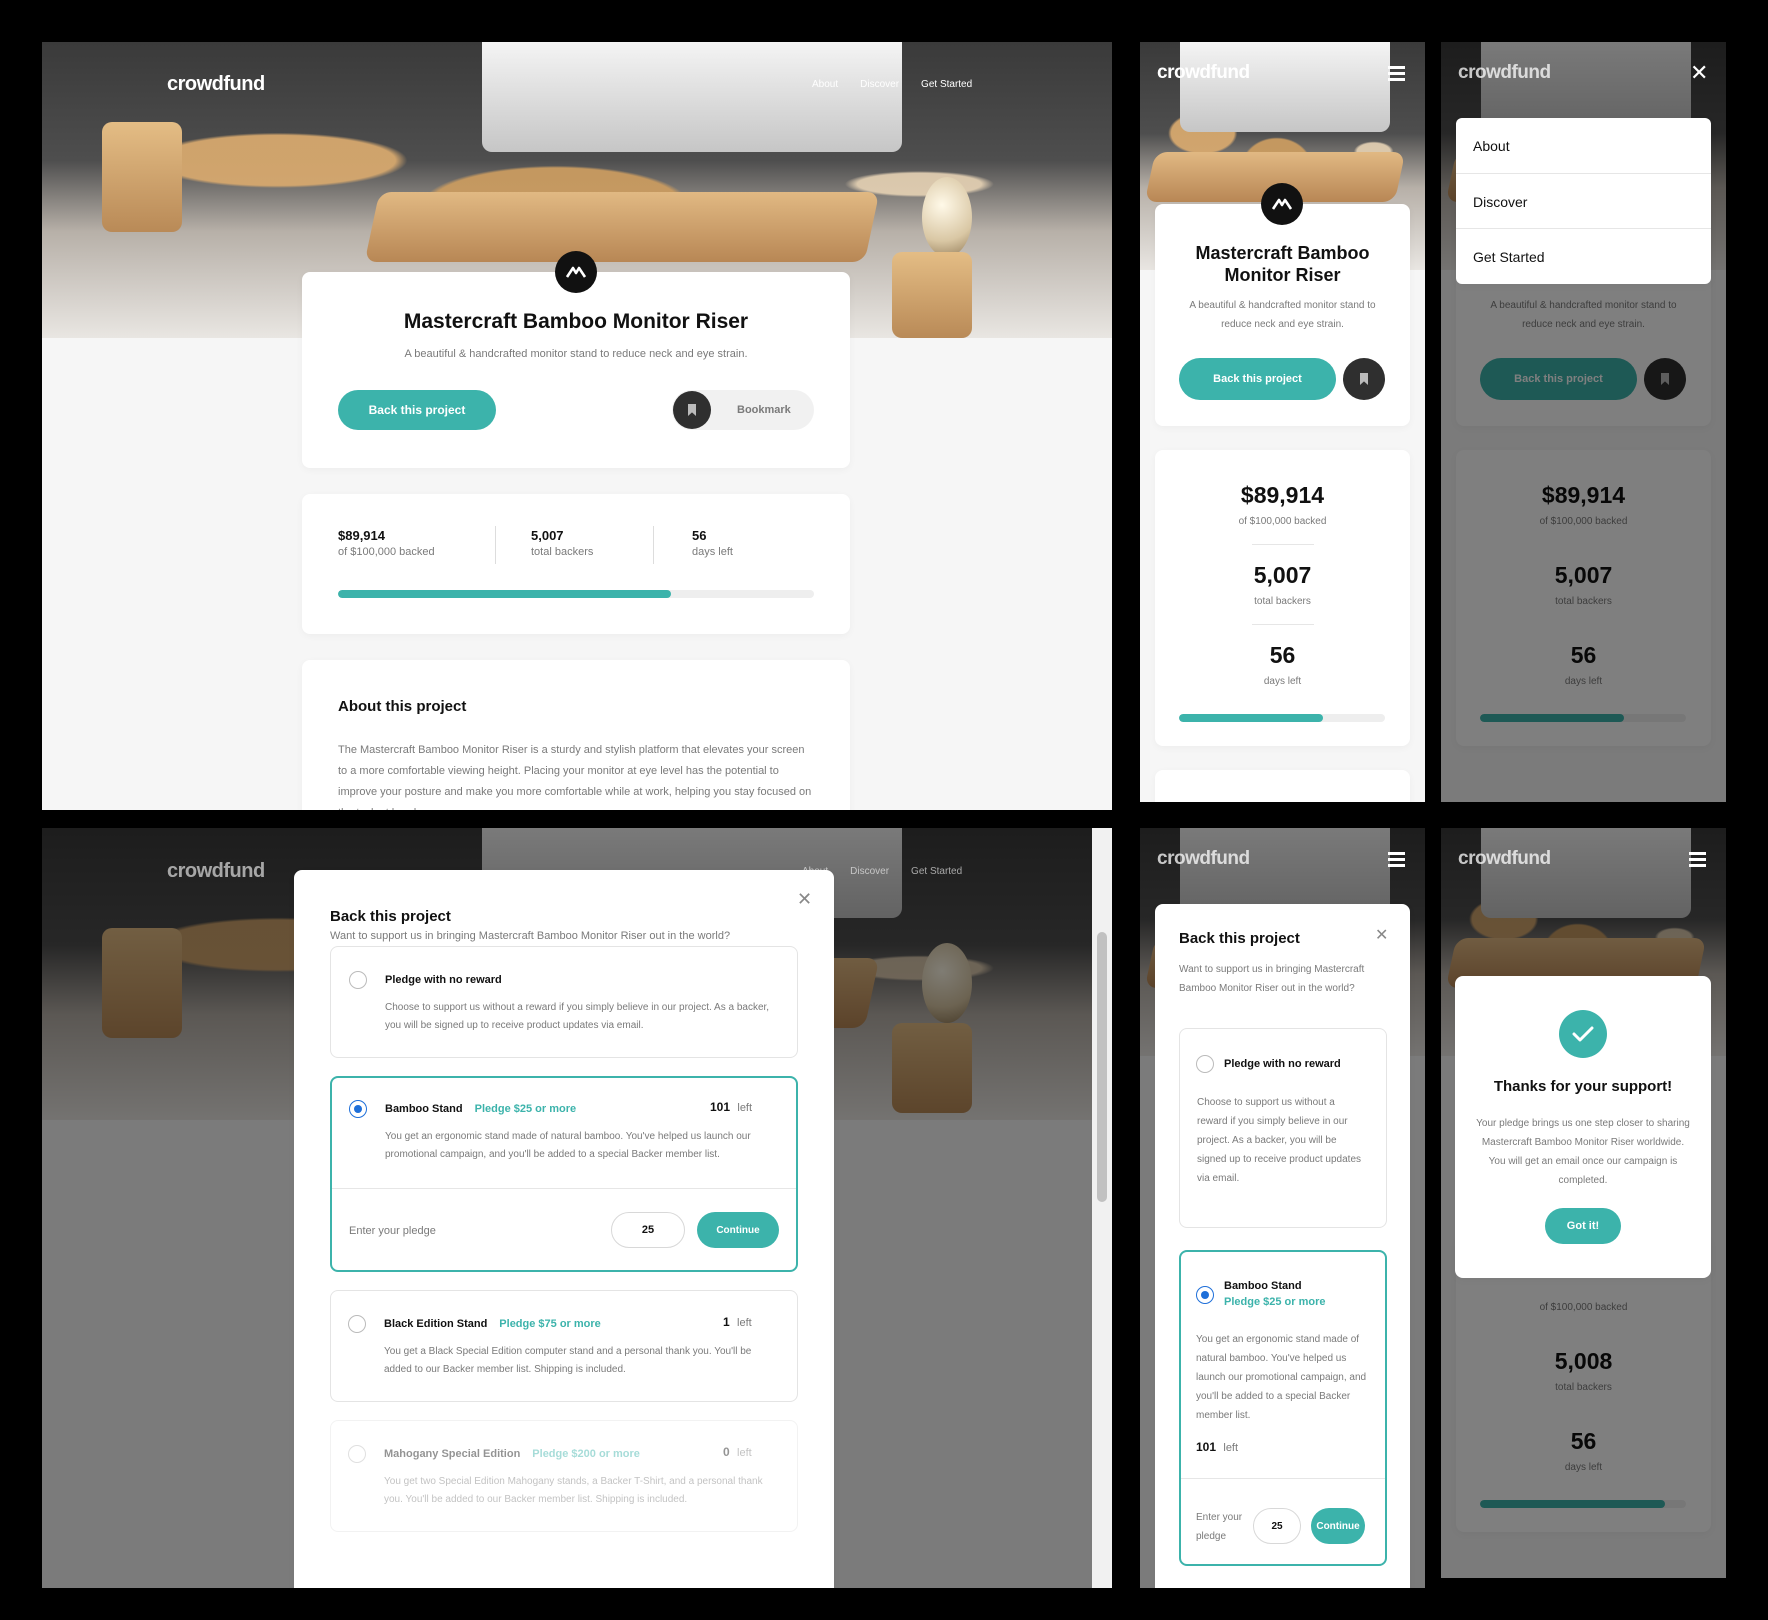 The image size is (1768, 1620). Describe the element at coordinates (1509, 257) in the screenshot. I see `menu-item-get-started: Get Started` at that location.